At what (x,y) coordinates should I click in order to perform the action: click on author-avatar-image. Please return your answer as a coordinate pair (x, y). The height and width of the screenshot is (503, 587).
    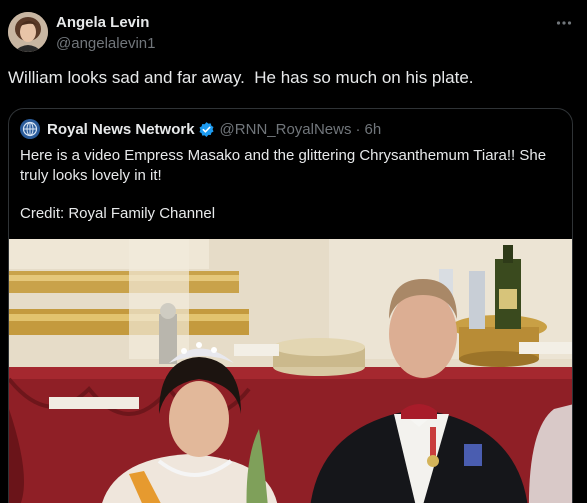
    Looking at the image, I should click on (28, 32).